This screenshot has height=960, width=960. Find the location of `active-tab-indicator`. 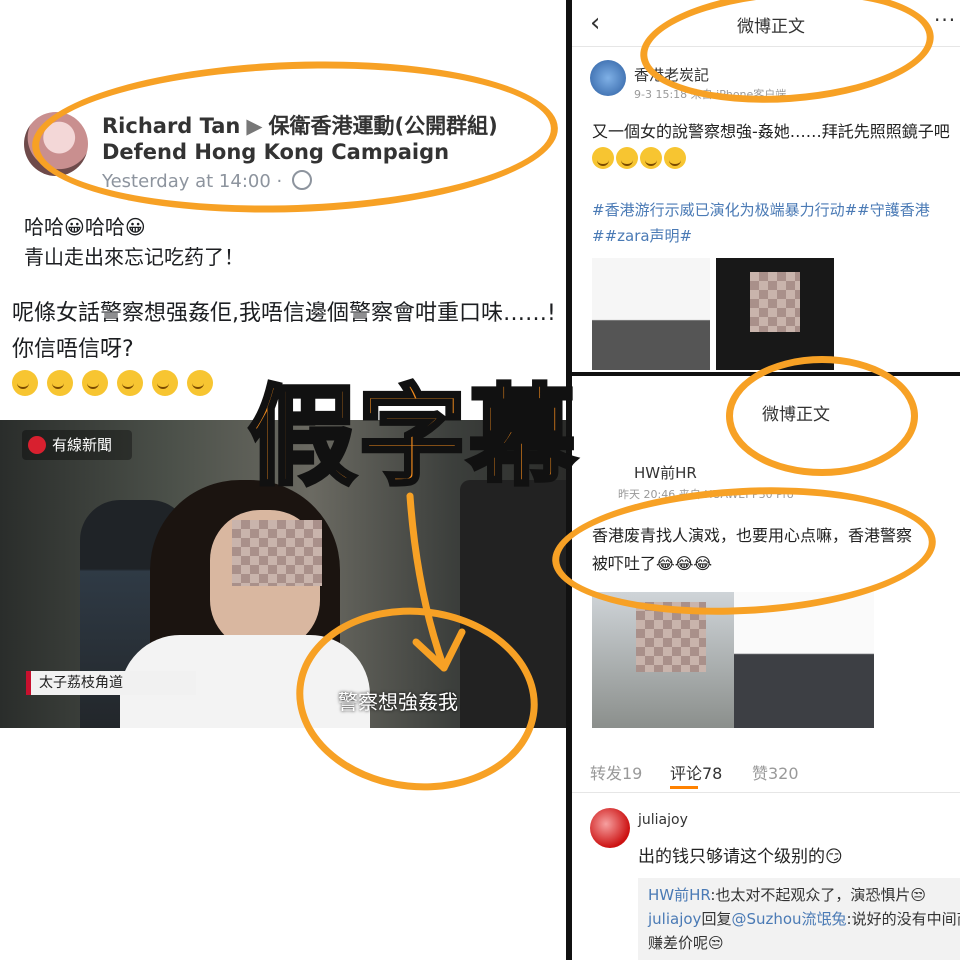

active-tab-indicator is located at coordinates (684, 787).